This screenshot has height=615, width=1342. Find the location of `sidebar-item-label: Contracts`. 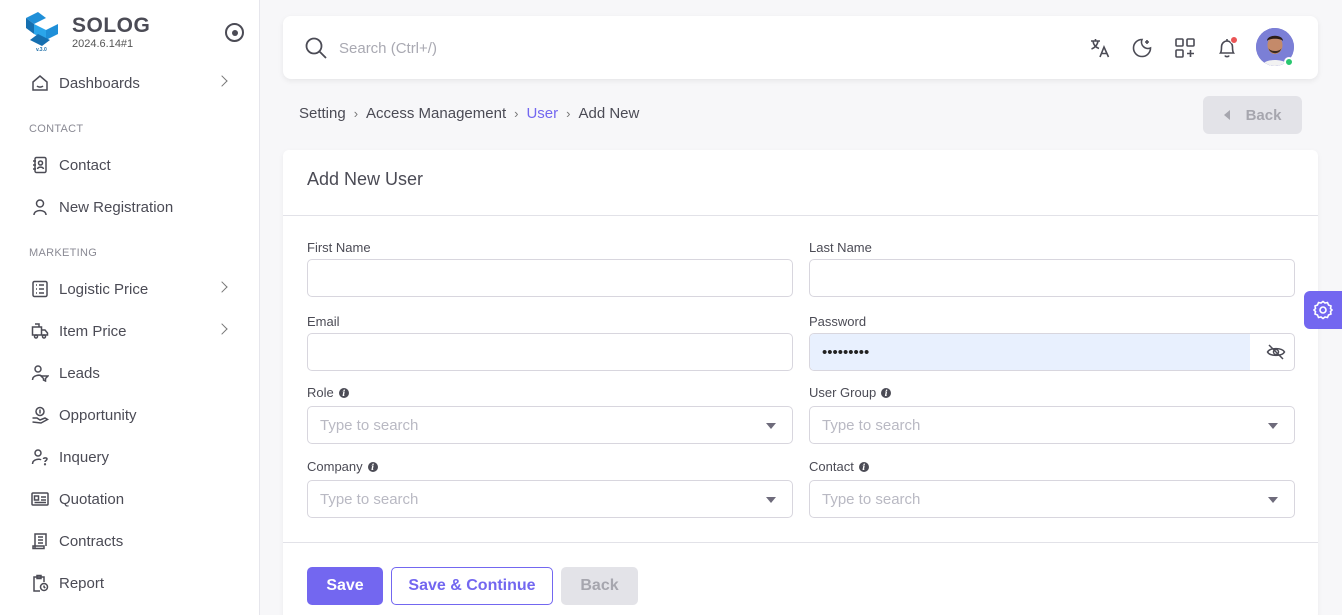

sidebar-item-label: Contracts is located at coordinates (91, 541).